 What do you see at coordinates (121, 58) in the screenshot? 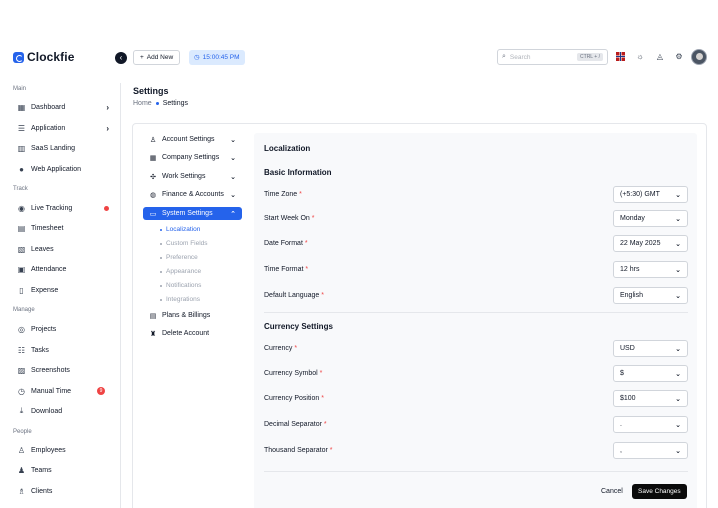
I see `sidebar-collapse-button: ‹` at bounding box center [121, 58].